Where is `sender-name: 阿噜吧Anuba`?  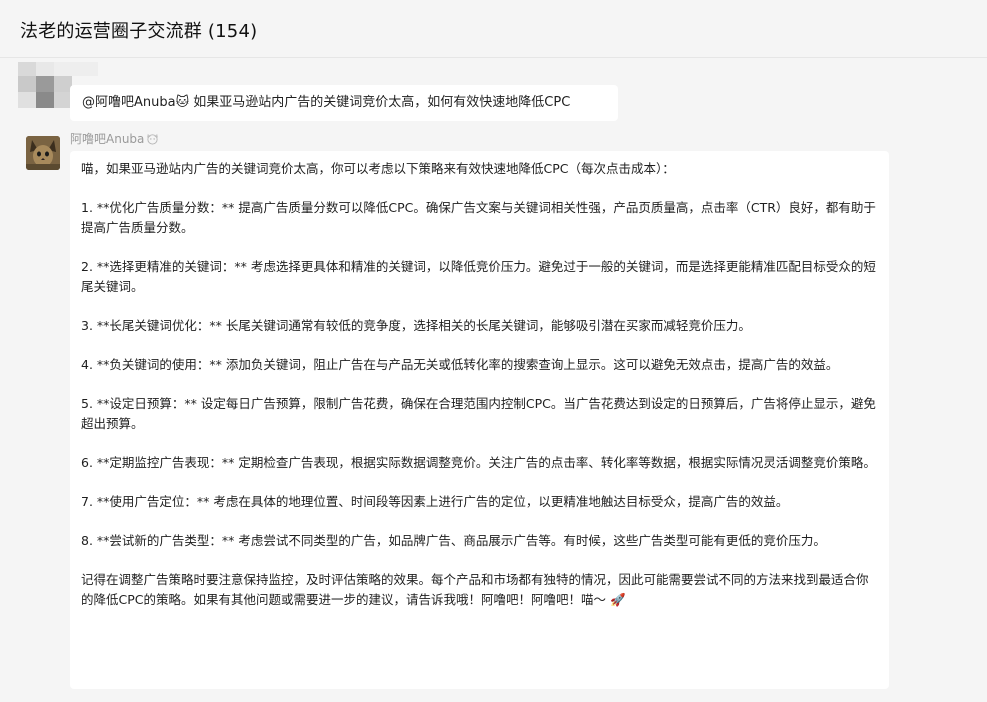 sender-name: 阿噜吧Anuba is located at coordinates (114, 138).